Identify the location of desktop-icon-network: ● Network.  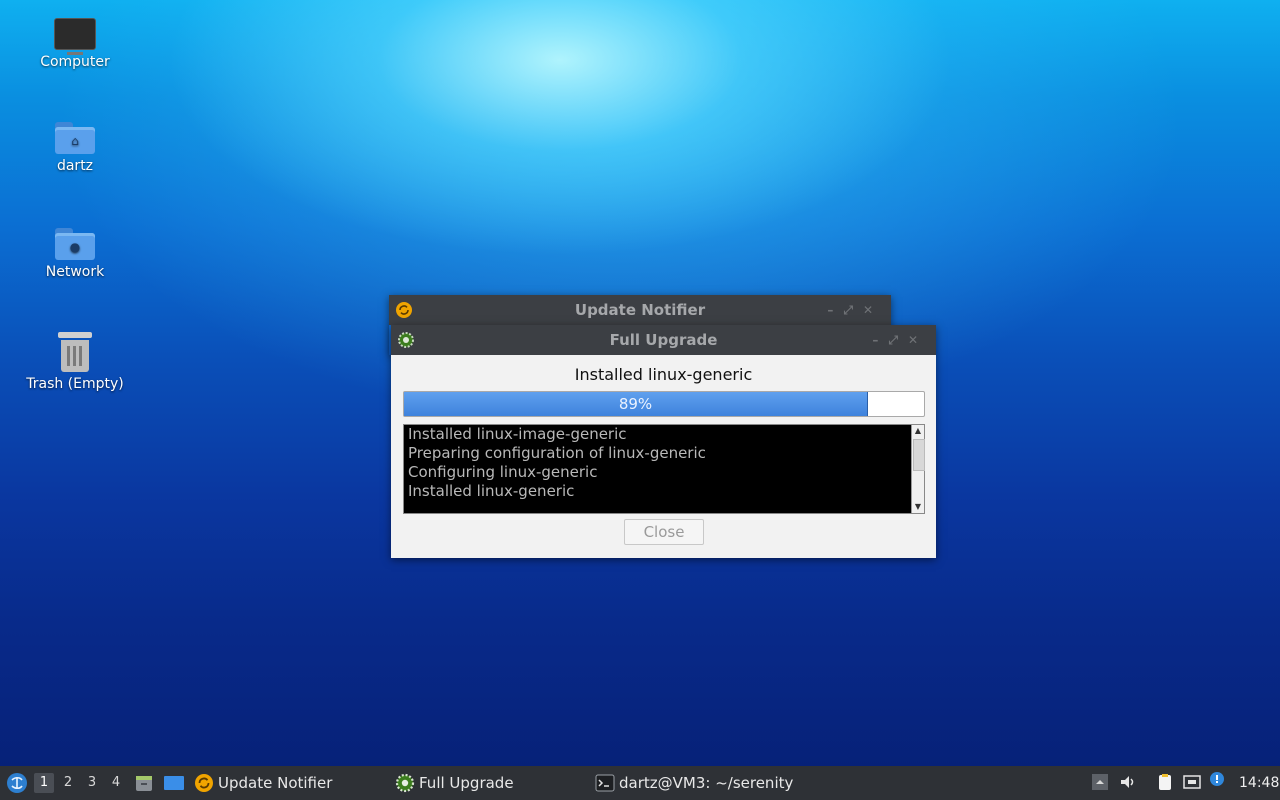
(75, 254).